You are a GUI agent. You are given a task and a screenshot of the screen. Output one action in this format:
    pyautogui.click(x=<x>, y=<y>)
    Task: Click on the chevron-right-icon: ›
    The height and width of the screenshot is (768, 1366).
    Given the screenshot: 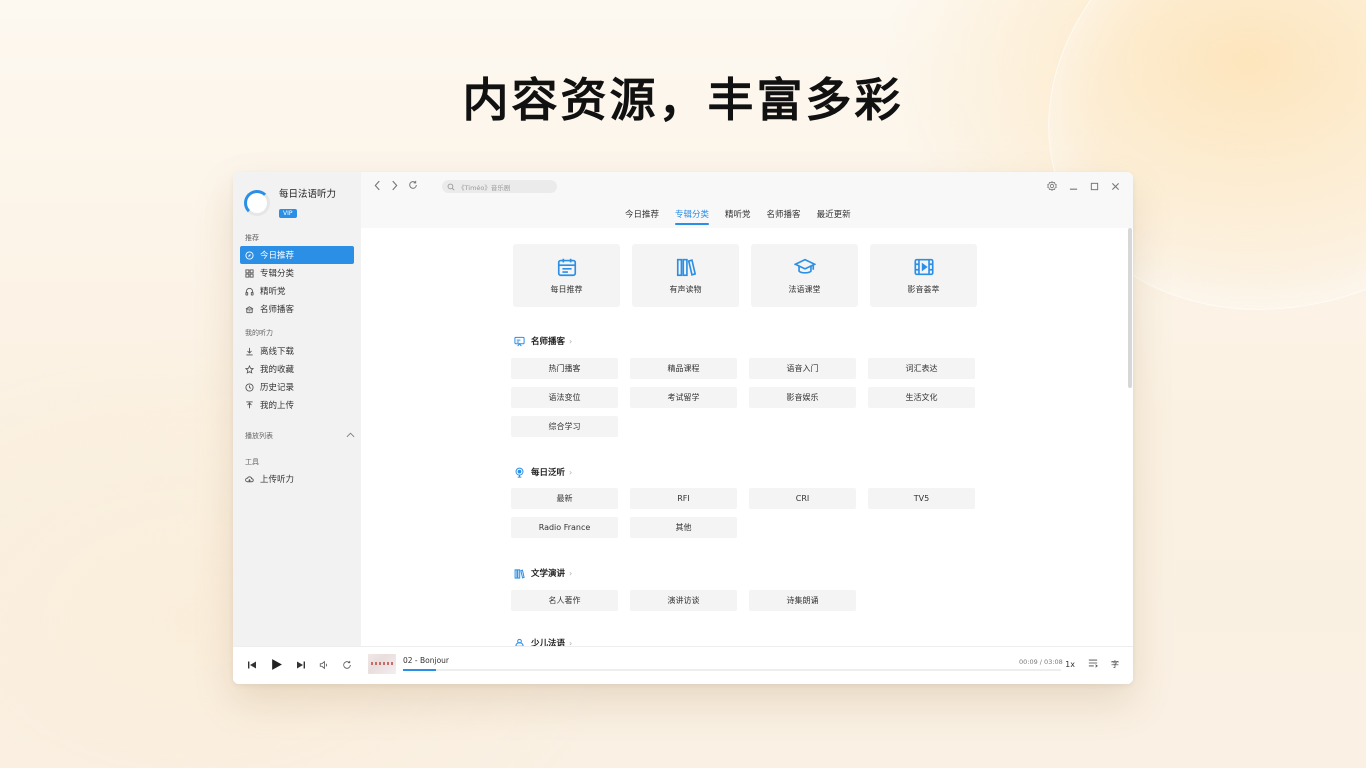 What is the action you would take?
    pyautogui.click(x=571, y=642)
    